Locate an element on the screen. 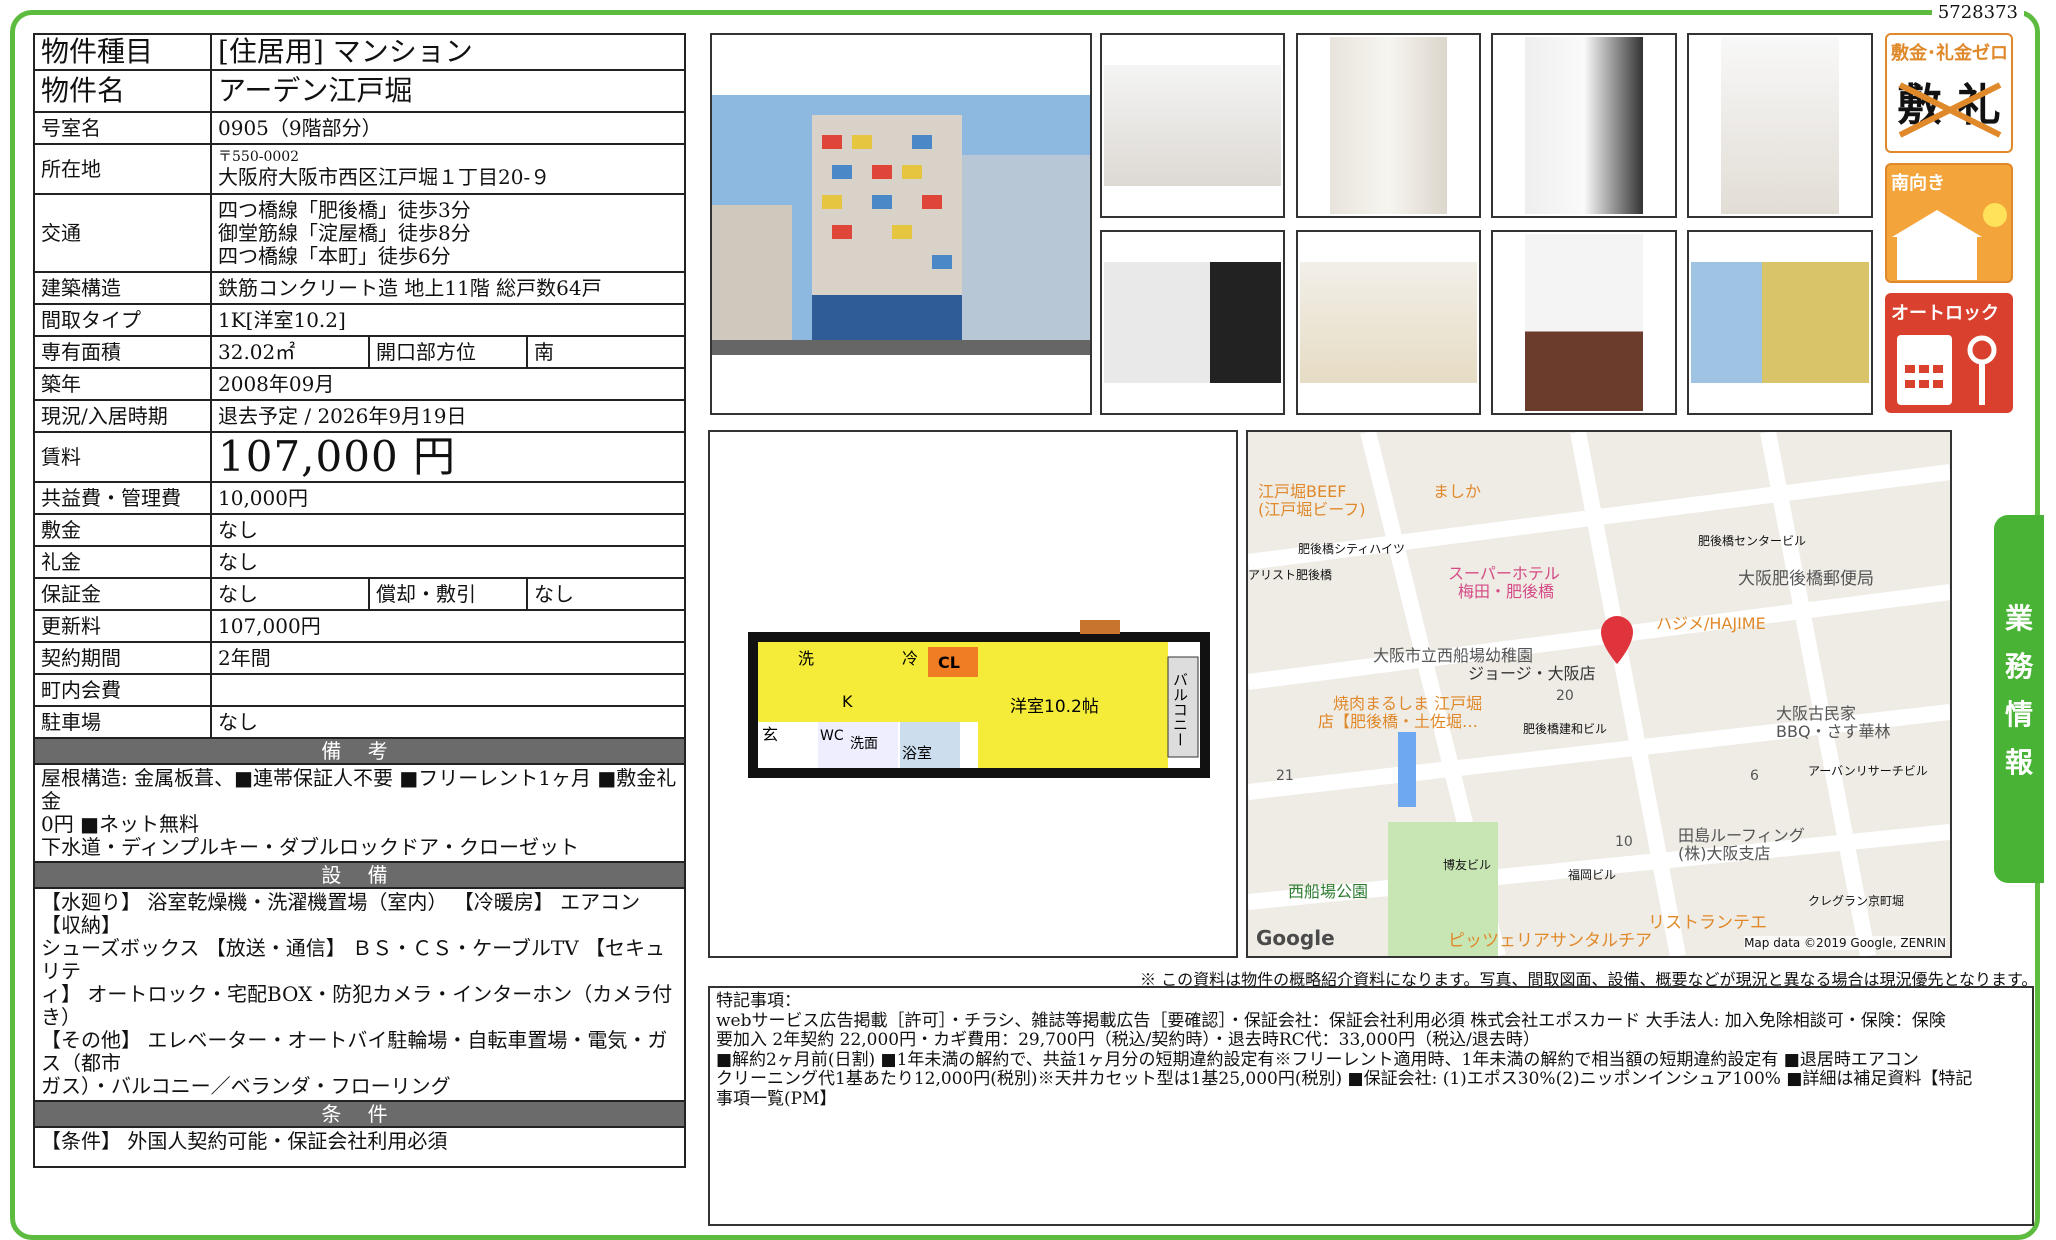 This screenshot has width=2056, height=1240. fee-label: 共益費・管理費 is located at coordinates (122, 498).